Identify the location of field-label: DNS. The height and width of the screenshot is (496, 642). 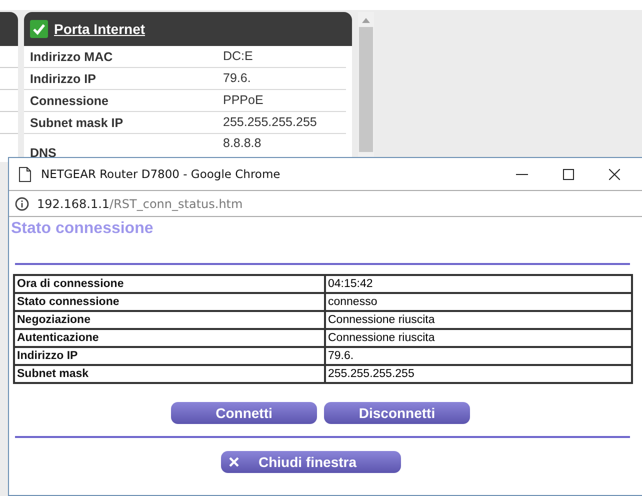
(43, 153).